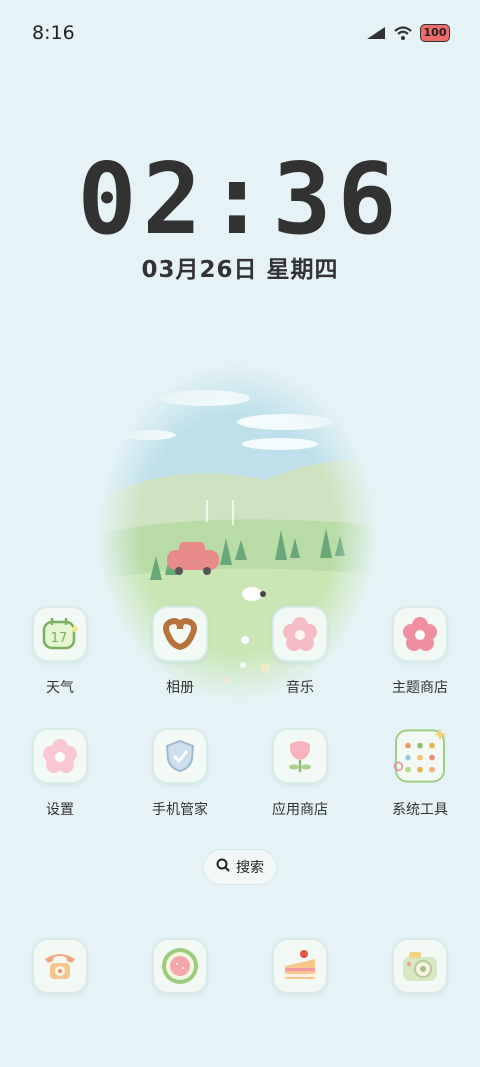 The width and height of the screenshot is (480, 1067). Describe the element at coordinates (240, 267) in the screenshot. I see `clock-date: 03月26日 星期四` at that location.